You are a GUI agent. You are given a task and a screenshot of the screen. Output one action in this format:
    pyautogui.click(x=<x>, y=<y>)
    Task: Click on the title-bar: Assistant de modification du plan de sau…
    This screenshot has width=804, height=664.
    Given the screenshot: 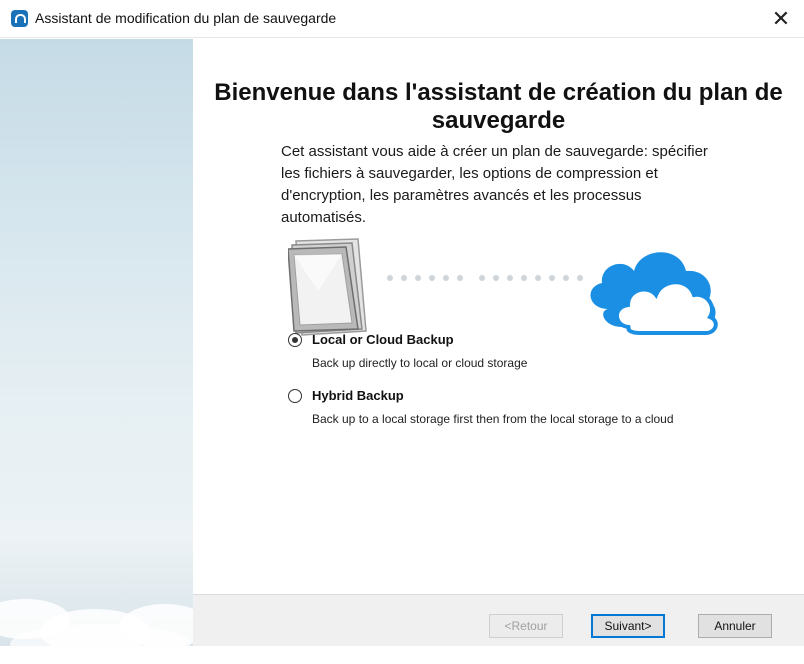 What is the action you would take?
    pyautogui.click(x=402, y=19)
    